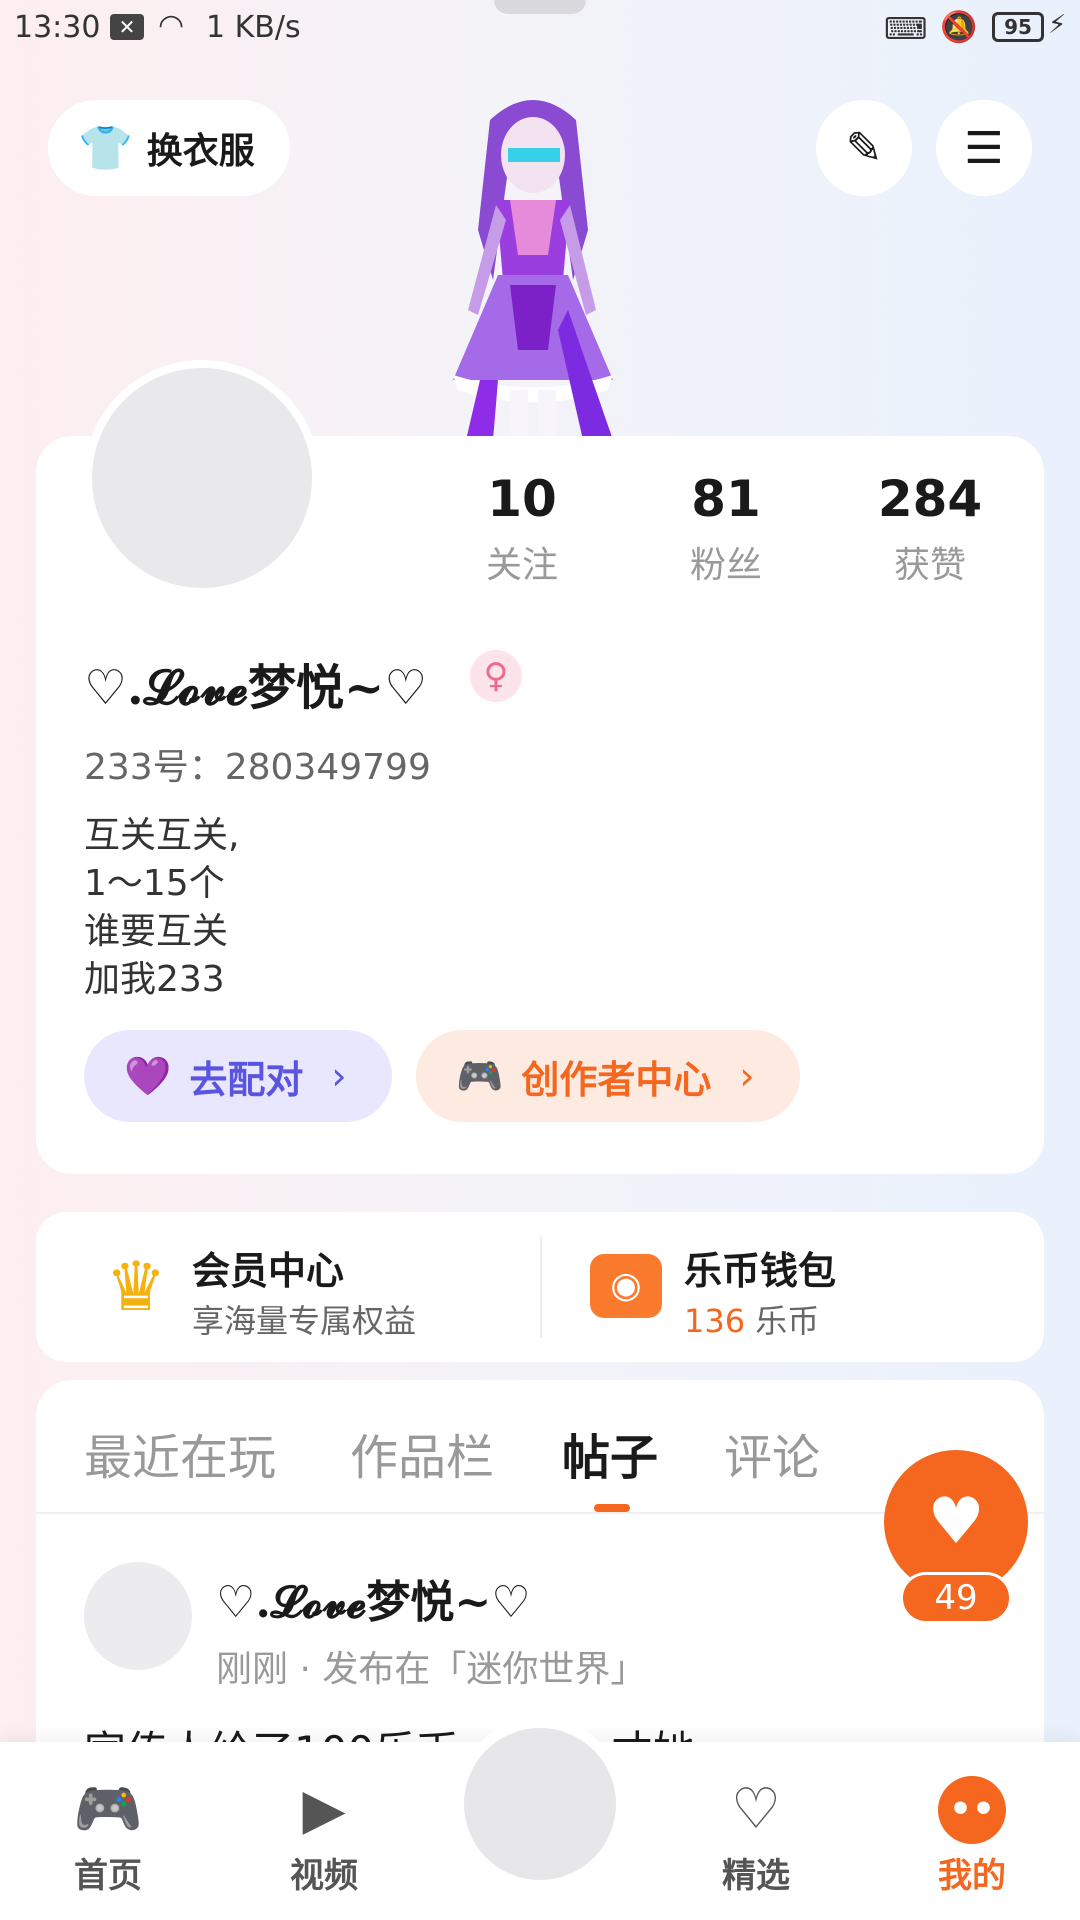  Describe the element at coordinates (541, 1287) in the screenshot. I see `card-divider` at that location.